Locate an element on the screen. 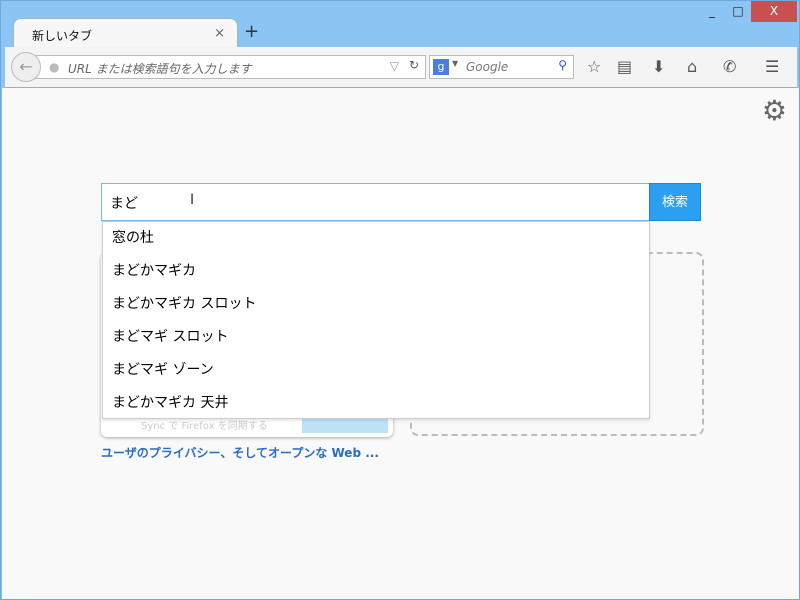 The image size is (800, 600). reload-icon: ↻ is located at coordinates (414, 65).